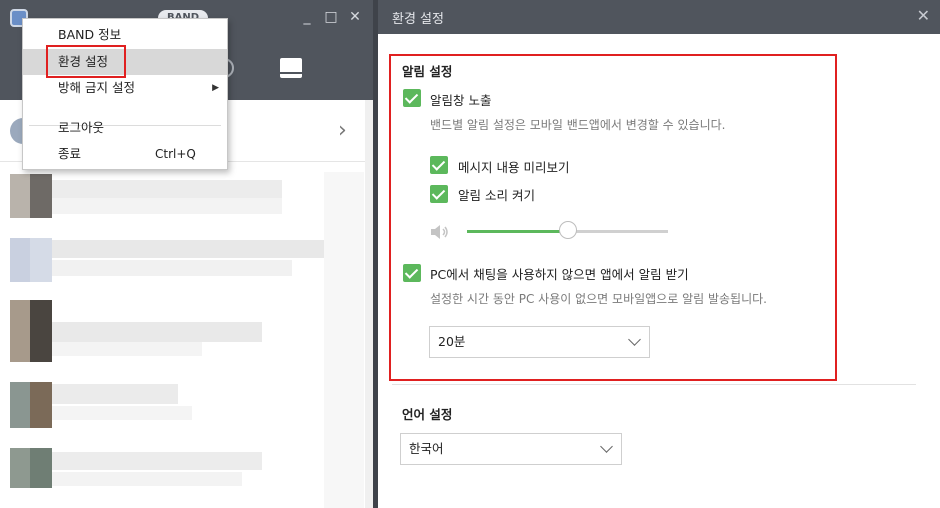 This screenshot has height=508, width=940. What do you see at coordinates (426, 448) in the screenshot?
I see `language-value: 한국어` at bounding box center [426, 448].